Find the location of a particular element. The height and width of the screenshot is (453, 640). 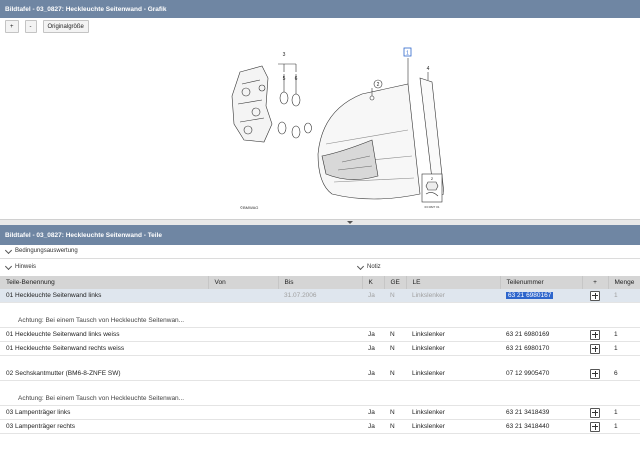

callout-4: 4 is located at coordinates (428, 69).